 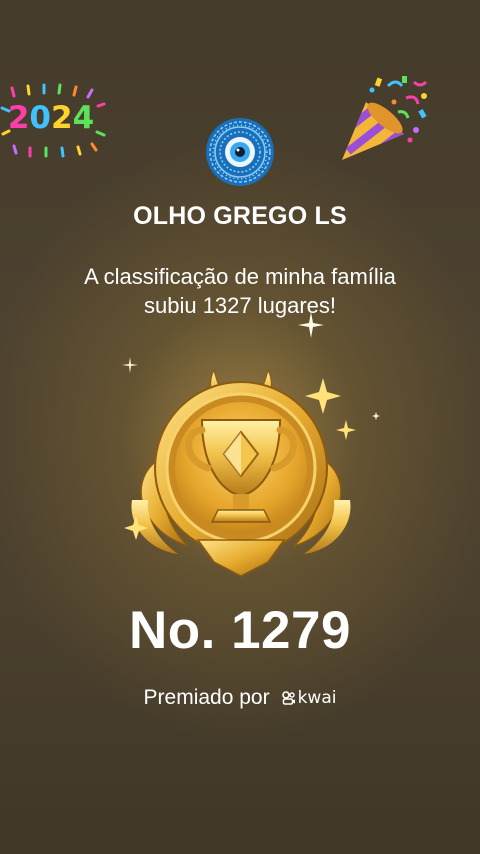 I want to click on rank-number: No. 1279, so click(x=239, y=630).